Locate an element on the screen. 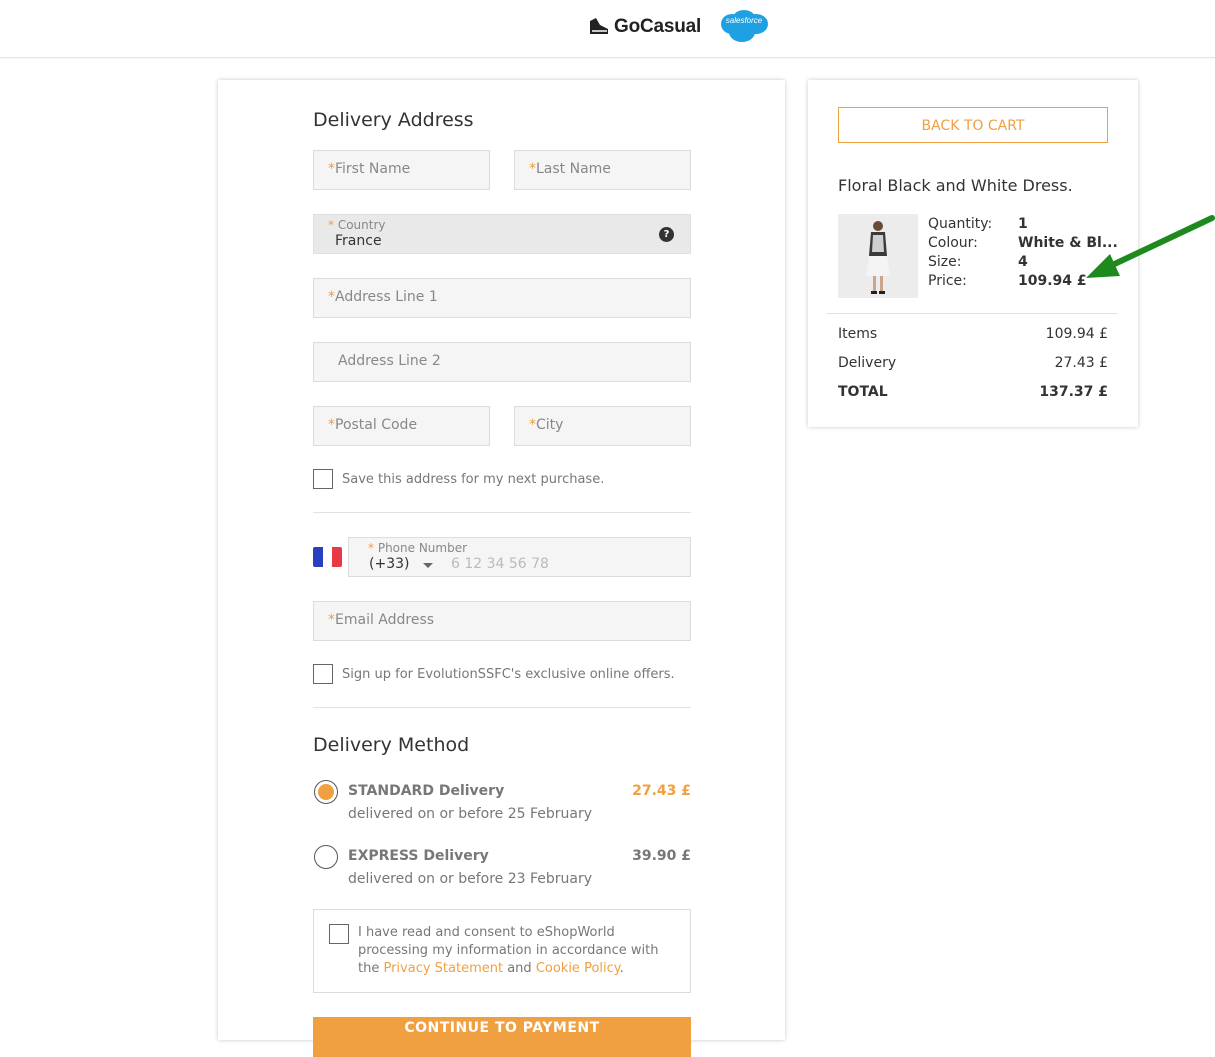  standard-delivery-name: STANDARD Delivery is located at coordinates (426, 791).